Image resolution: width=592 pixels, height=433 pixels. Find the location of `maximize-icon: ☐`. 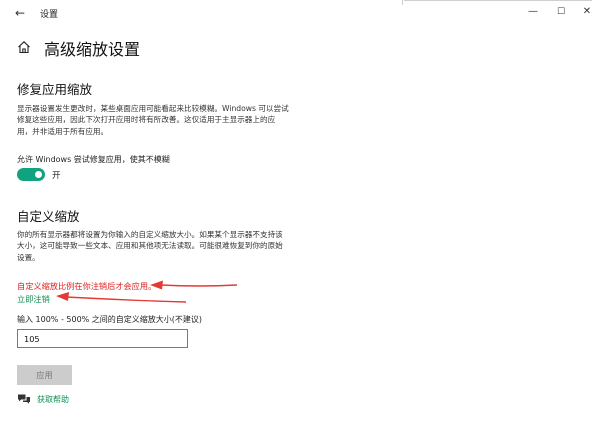

maximize-icon: ☐ is located at coordinates (561, 12).